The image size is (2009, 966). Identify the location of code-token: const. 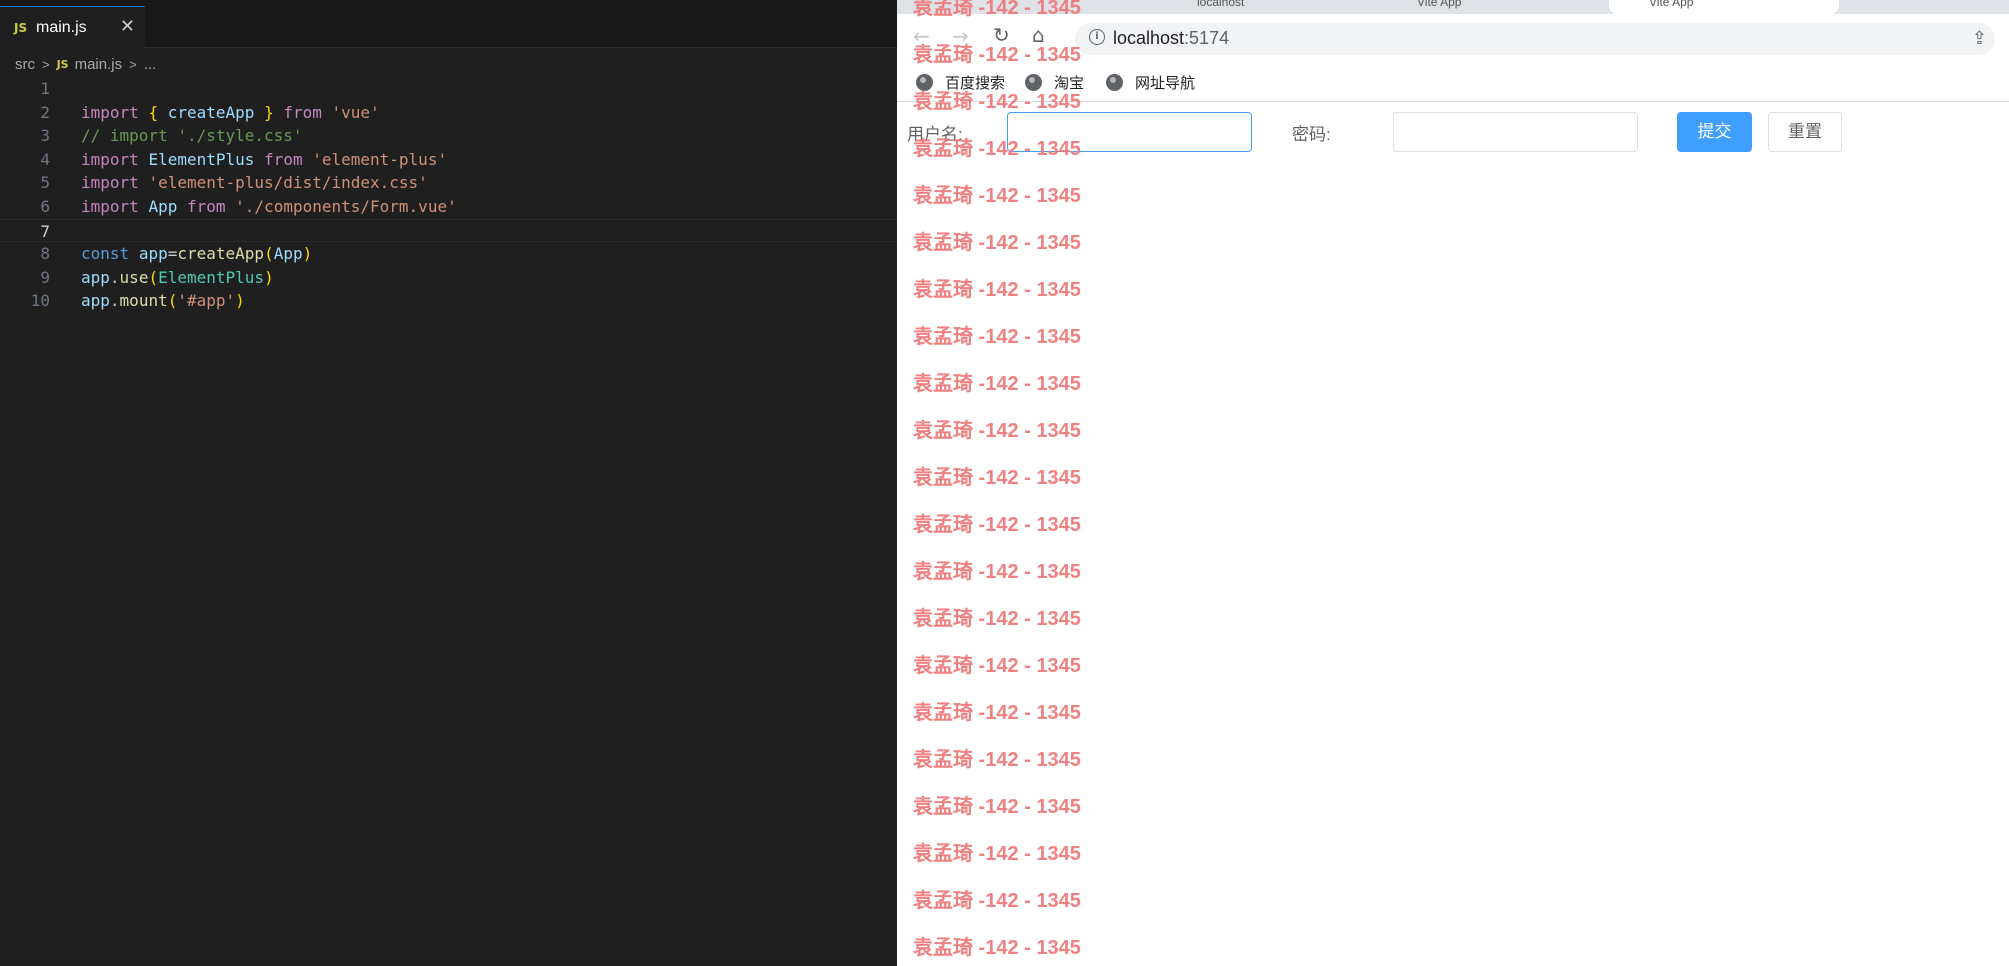
(105, 254).